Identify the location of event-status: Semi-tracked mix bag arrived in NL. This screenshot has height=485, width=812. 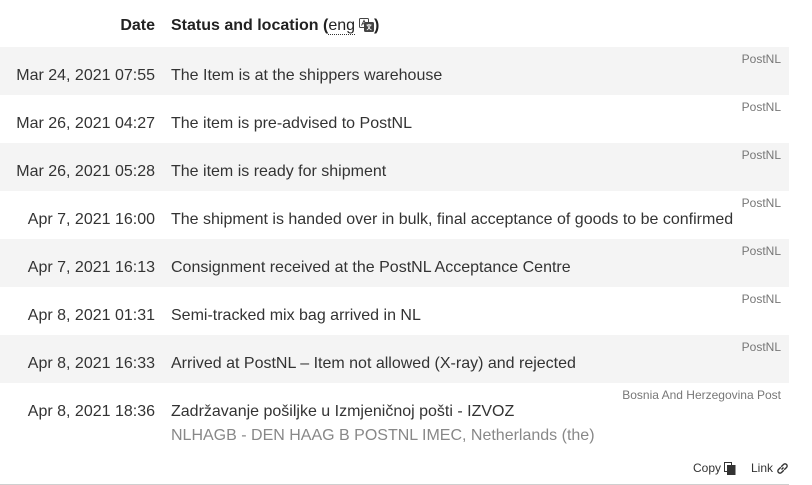
(296, 315).